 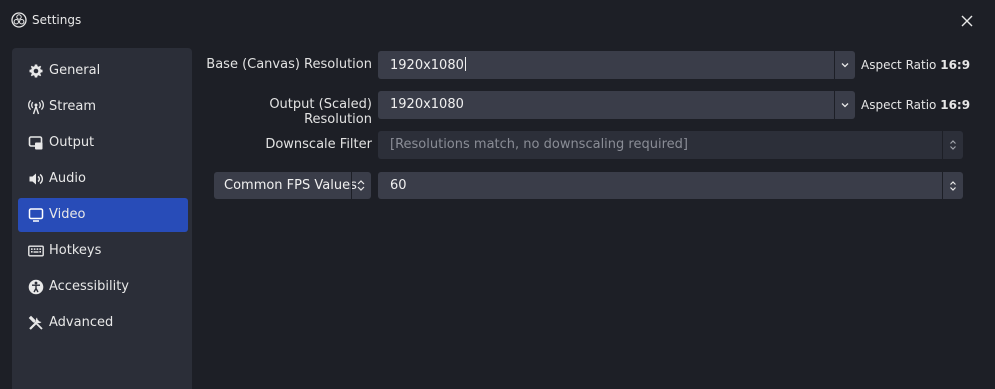 I want to click on base-aspect-ratio: Aspect Ratio 16:9, so click(x=916, y=65).